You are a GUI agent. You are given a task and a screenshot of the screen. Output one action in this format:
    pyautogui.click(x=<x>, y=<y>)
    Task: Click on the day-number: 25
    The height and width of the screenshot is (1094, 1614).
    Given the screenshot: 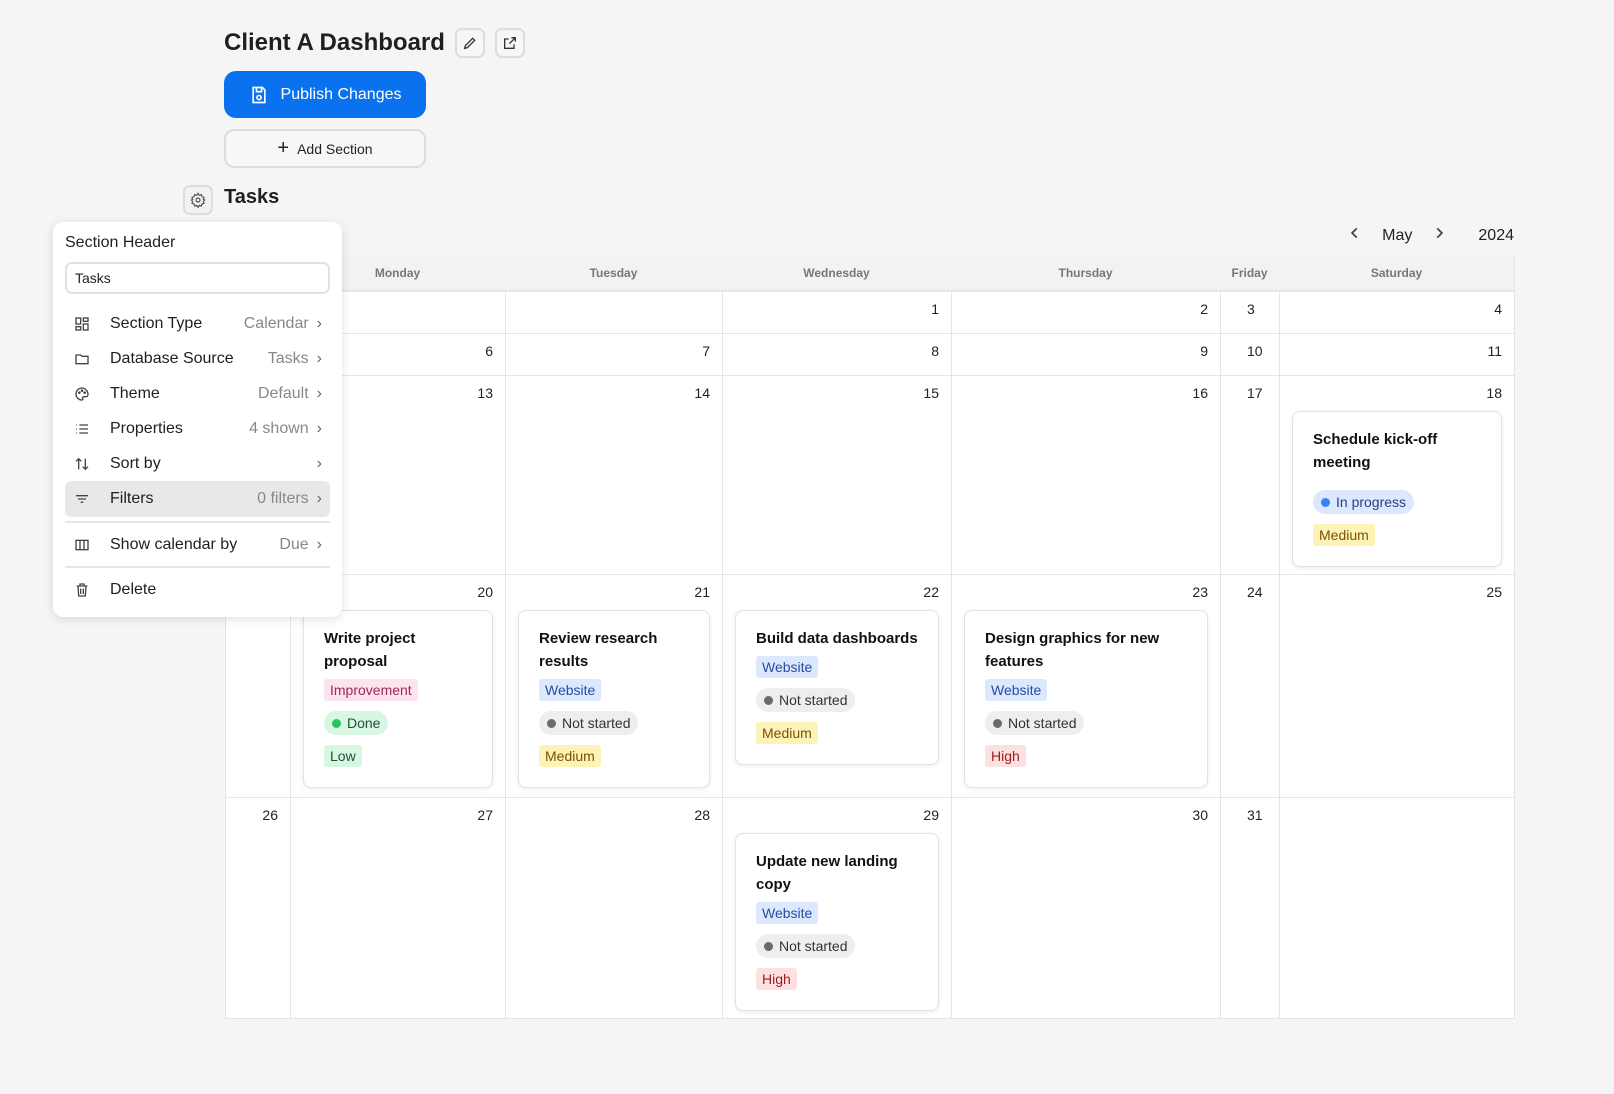 What is the action you would take?
    pyautogui.click(x=1494, y=592)
    